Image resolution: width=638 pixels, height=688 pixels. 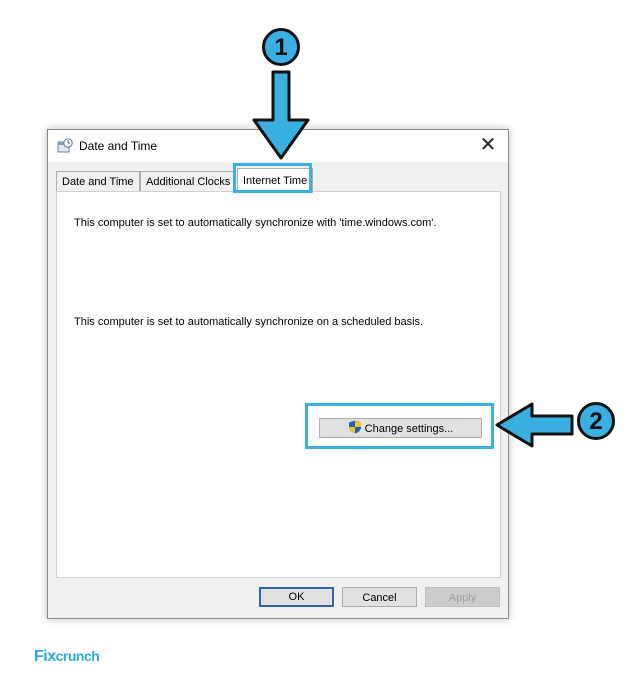 I want to click on tab-date-and-time: Date and Time, so click(x=98, y=181).